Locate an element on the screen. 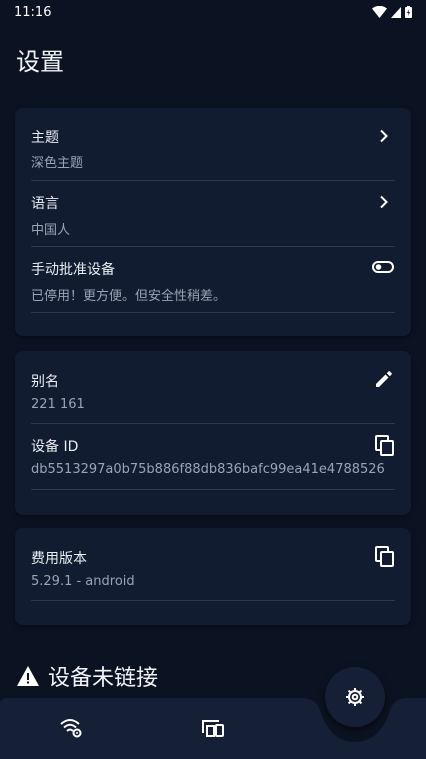  devices-icon is located at coordinates (213, 728).